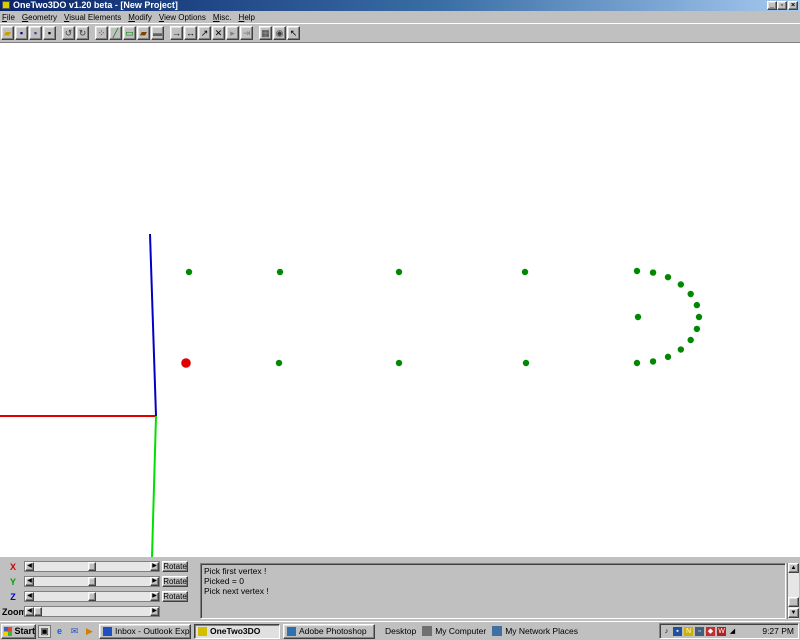 Image resolution: width=800 pixels, height=640 pixels. I want to click on tray-volume-icon: ◢, so click(732, 631).